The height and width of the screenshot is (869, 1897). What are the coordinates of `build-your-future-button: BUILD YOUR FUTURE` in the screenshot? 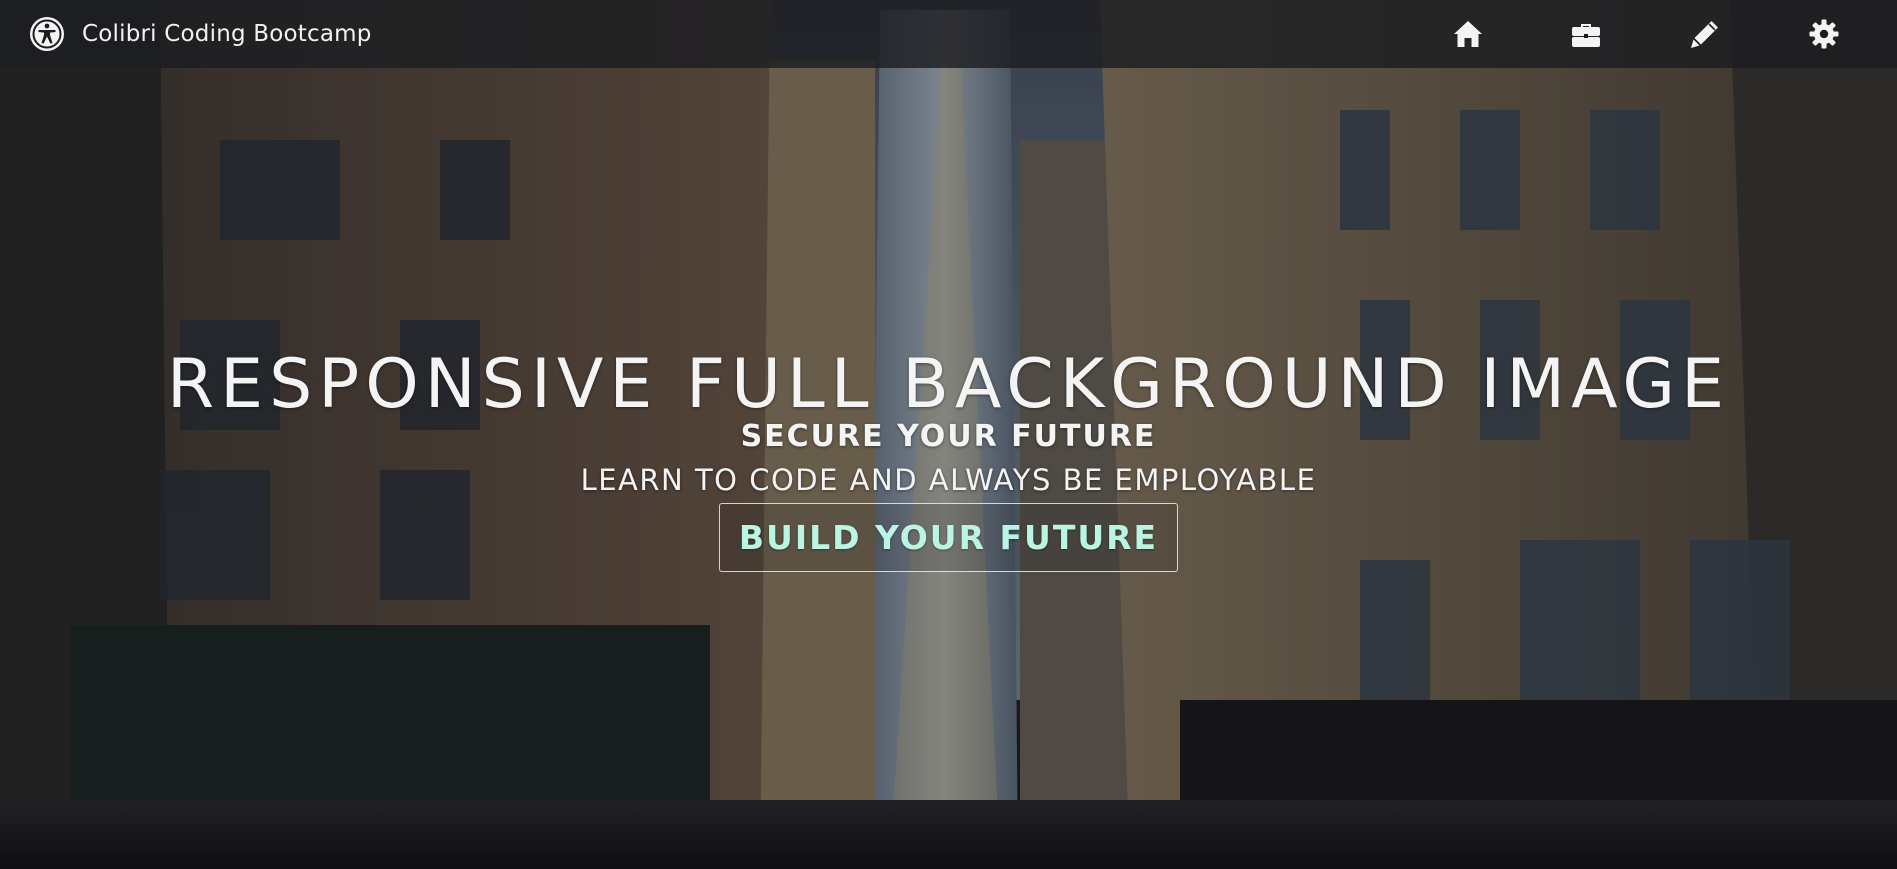 It's located at (948, 537).